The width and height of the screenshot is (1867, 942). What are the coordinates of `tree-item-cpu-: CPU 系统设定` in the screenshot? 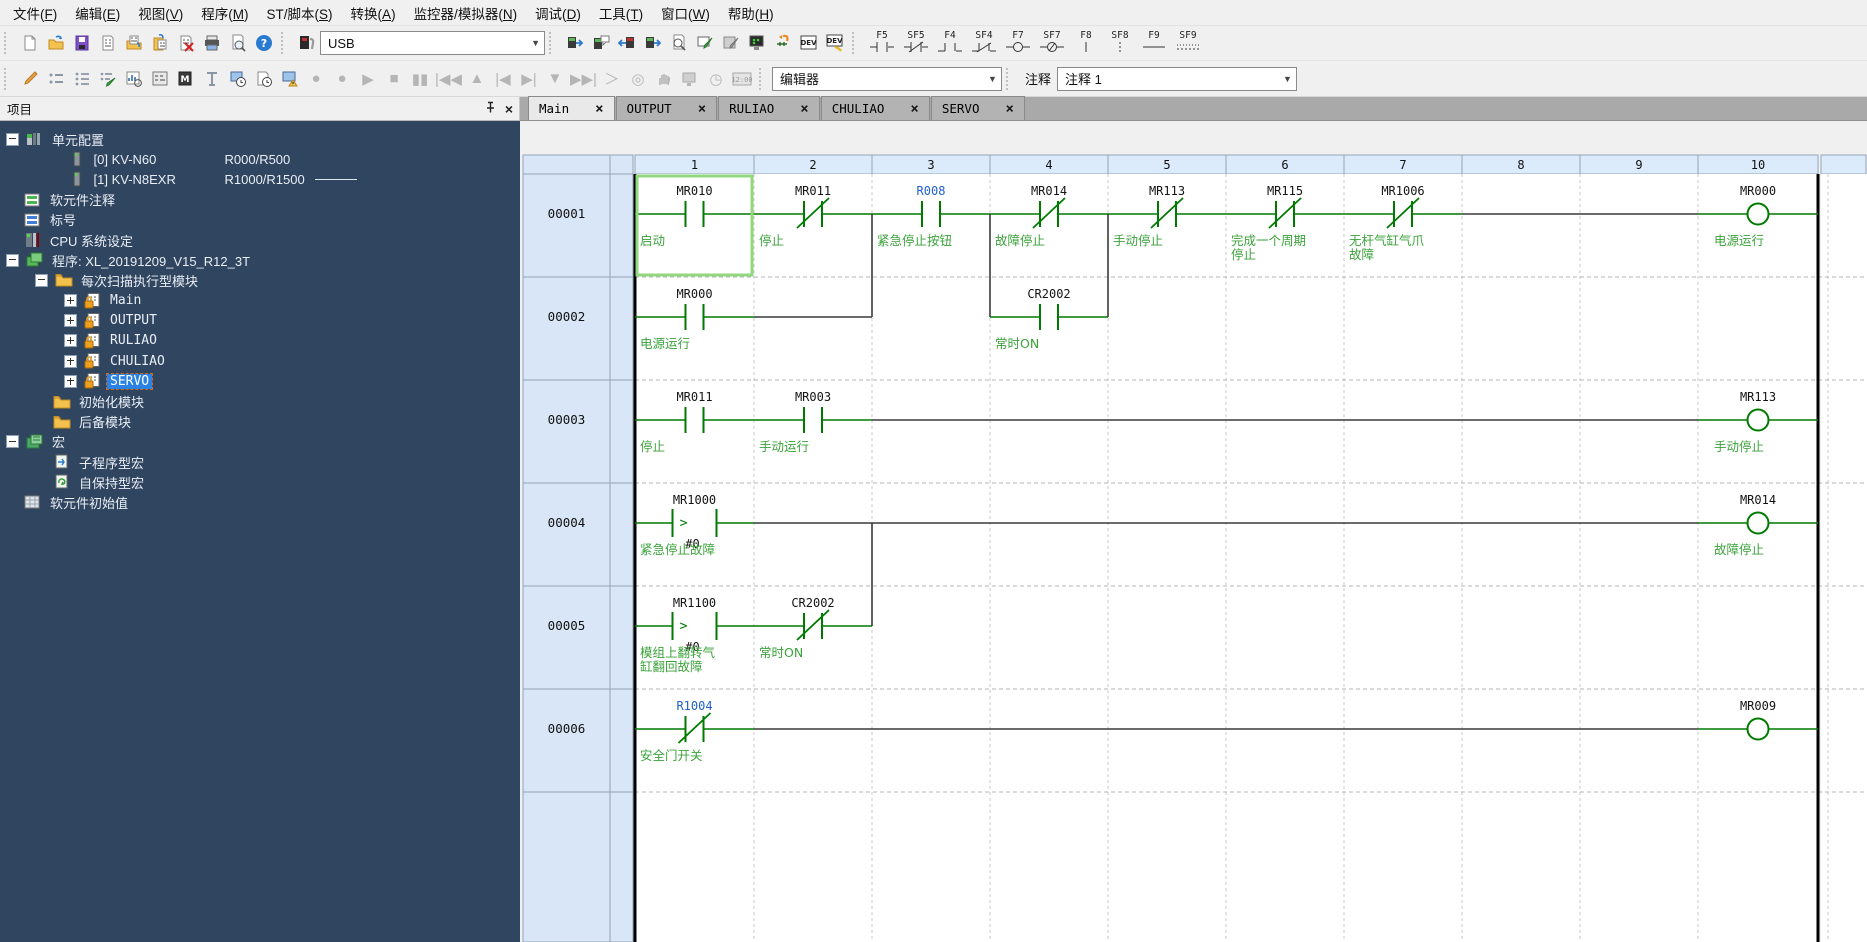 It's located at (260, 240).